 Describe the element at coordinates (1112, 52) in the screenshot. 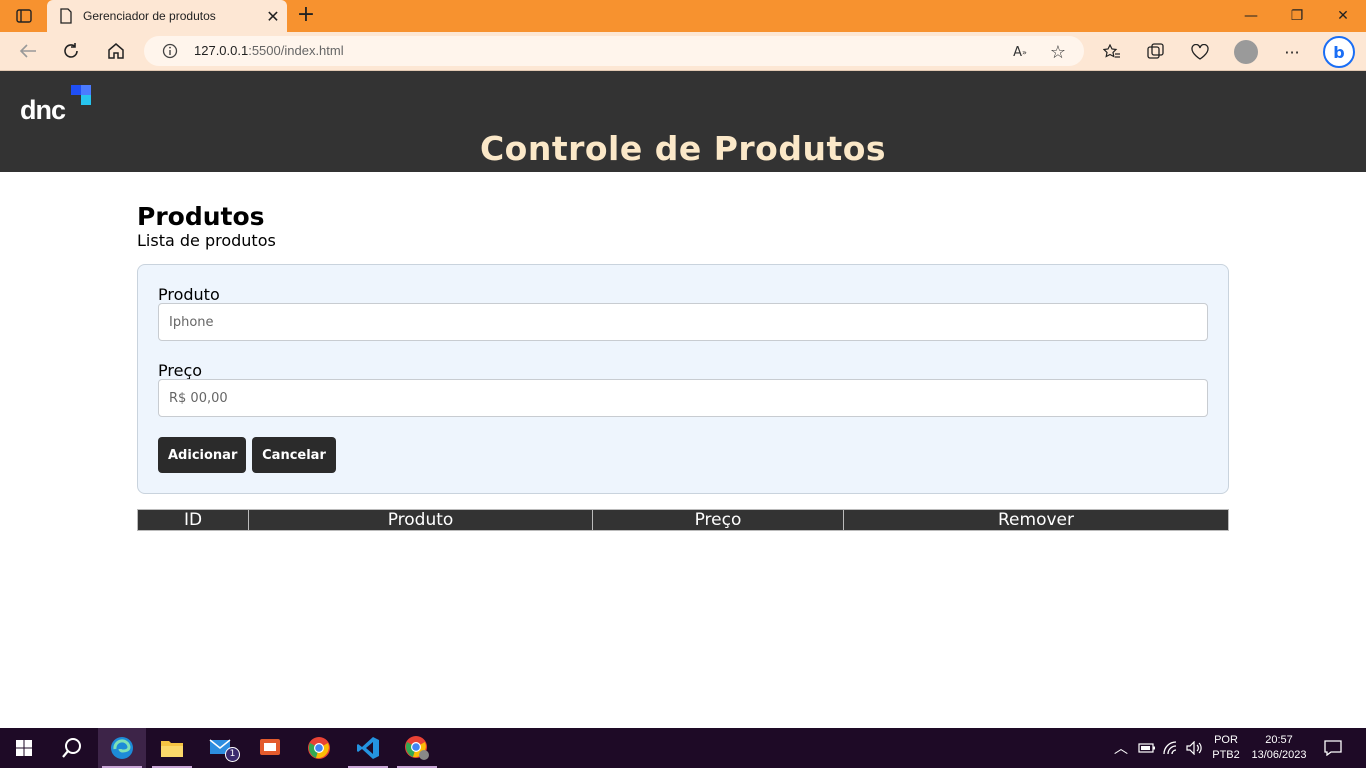

I see `favorites-icon` at that location.